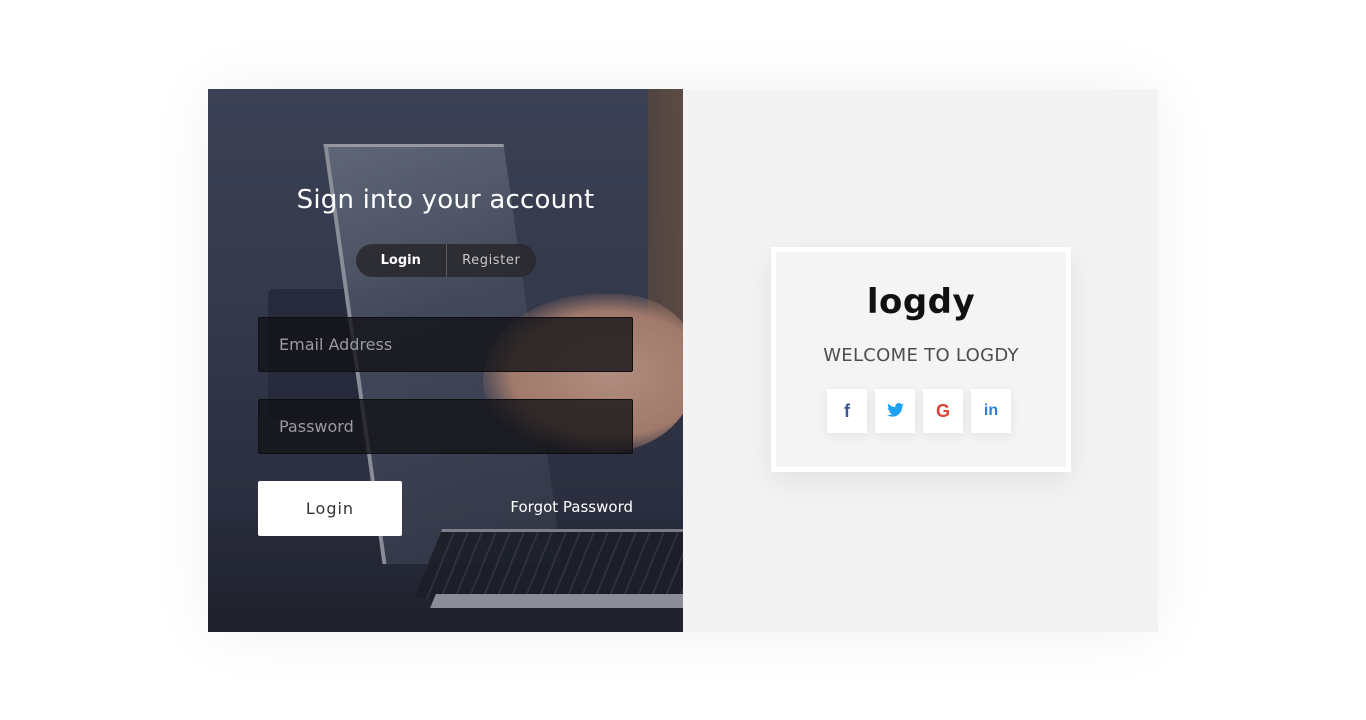  I want to click on twitter-button, so click(895, 411).